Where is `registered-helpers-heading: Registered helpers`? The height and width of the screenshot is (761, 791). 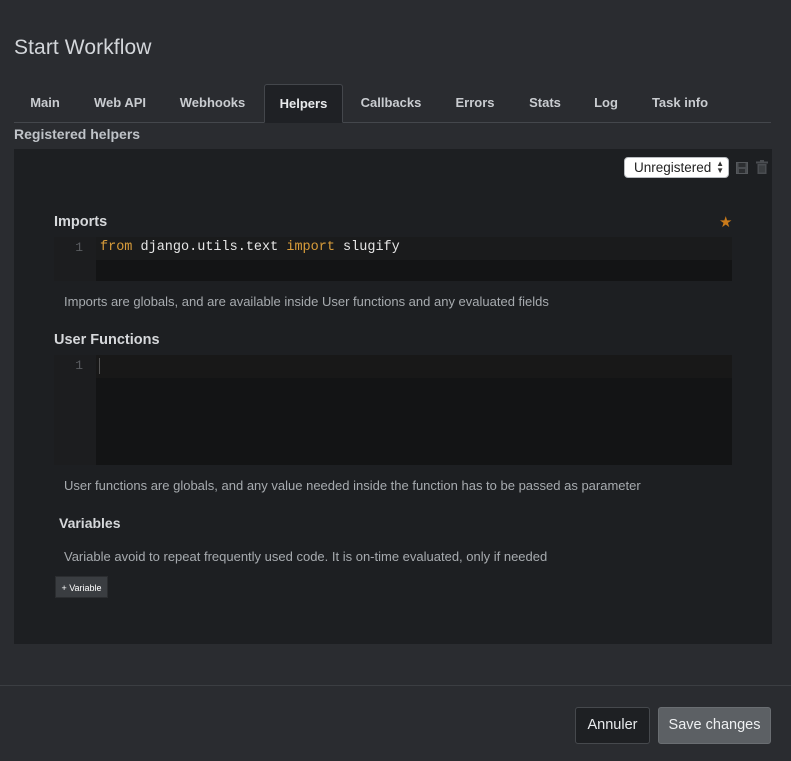
registered-helpers-heading: Registered helpers is located at coordinates (77, 134).